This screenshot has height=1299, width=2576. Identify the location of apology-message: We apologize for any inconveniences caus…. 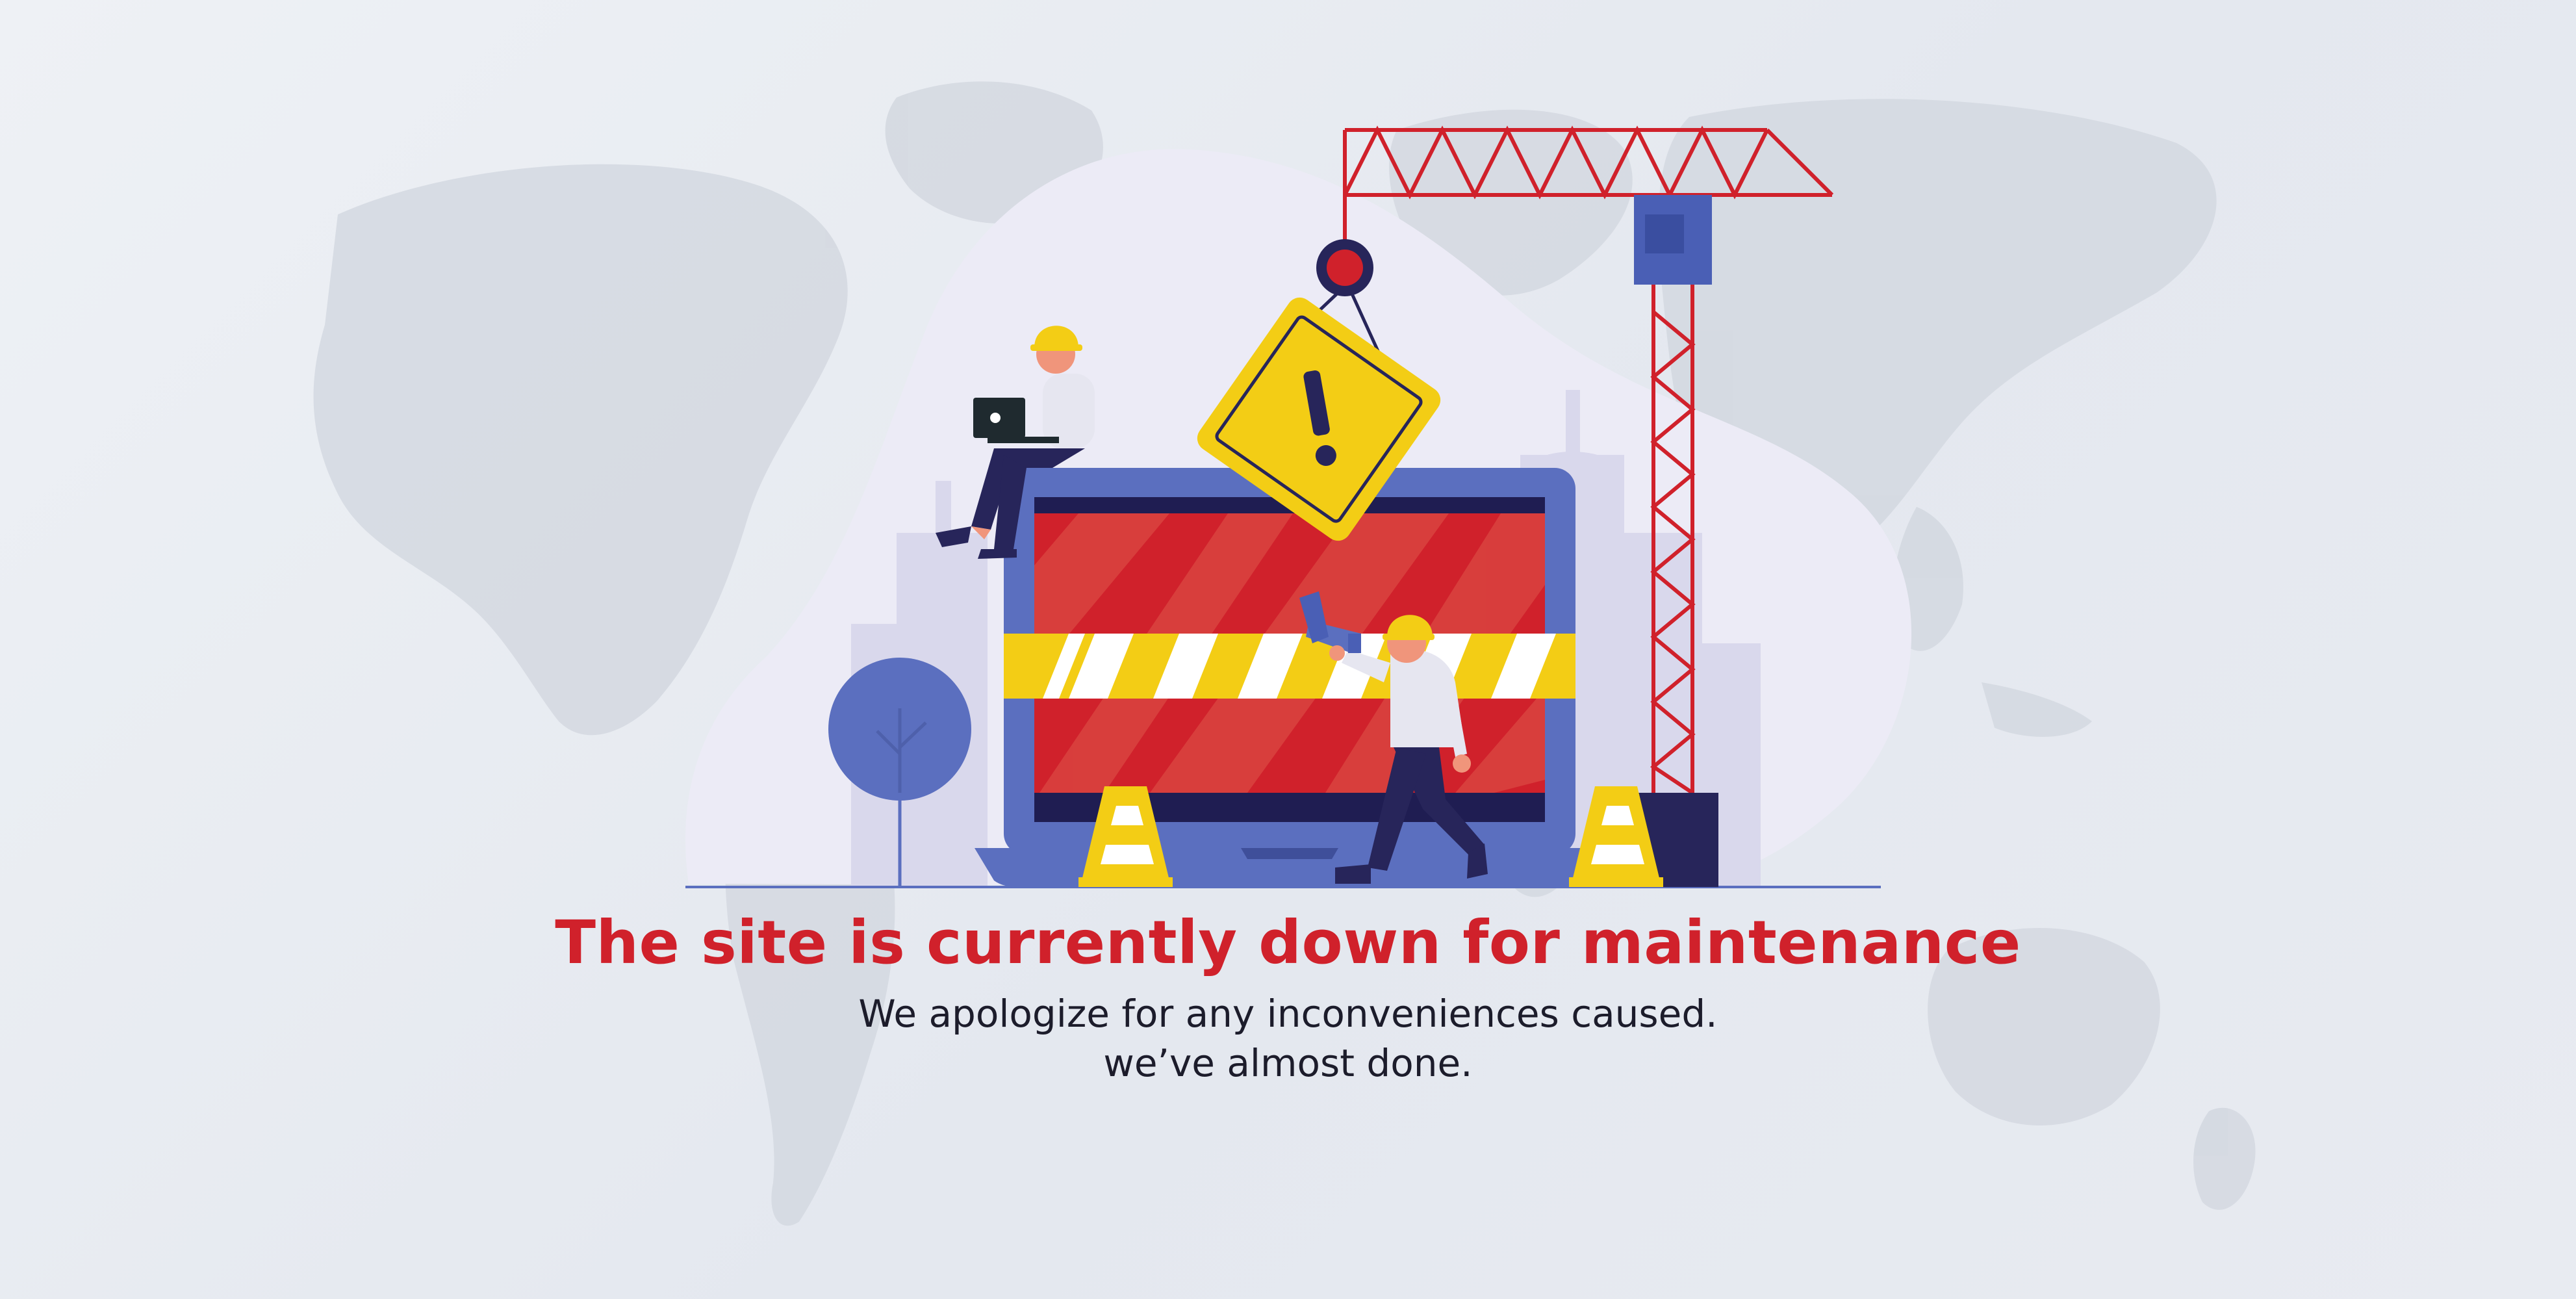
(1288, 1014).